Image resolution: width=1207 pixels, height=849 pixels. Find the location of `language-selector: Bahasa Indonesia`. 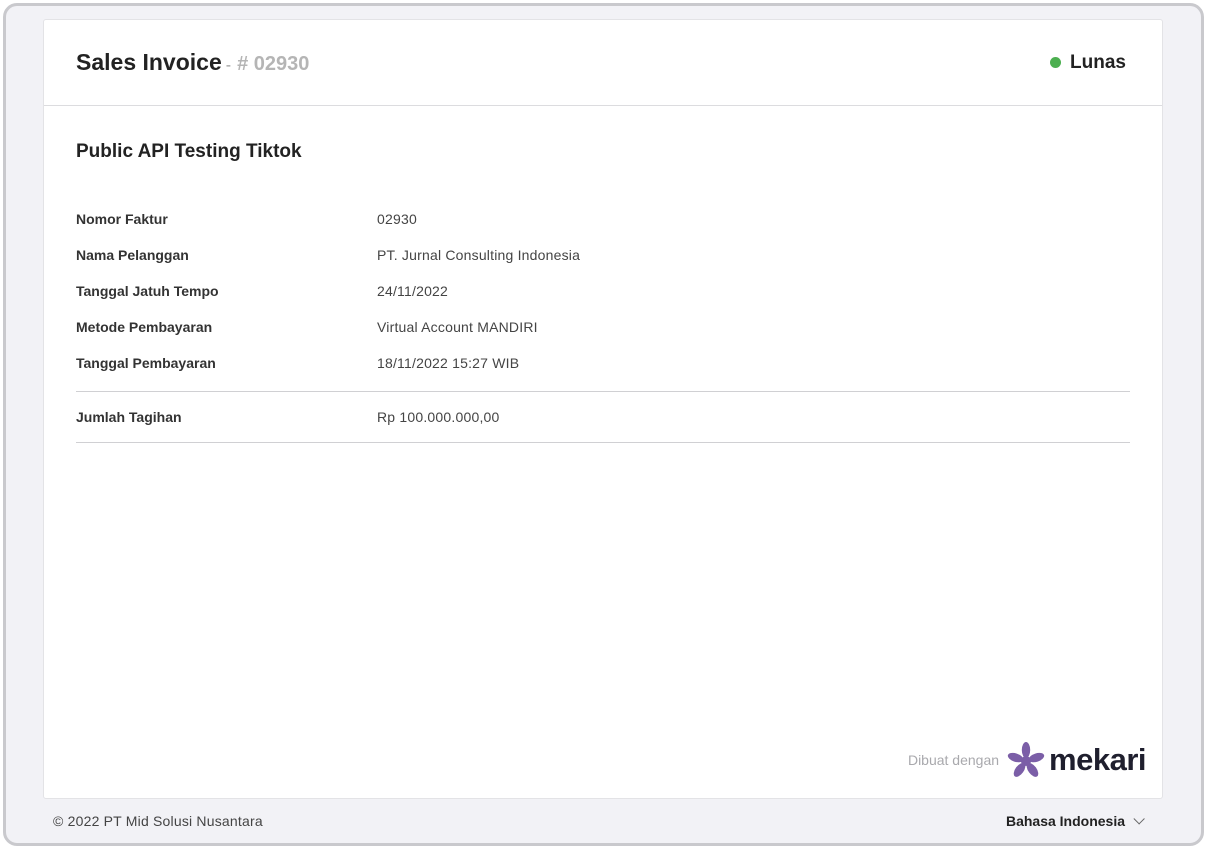

language-selector: Bahasa Indonesia is located at coordinates (1075, 821).